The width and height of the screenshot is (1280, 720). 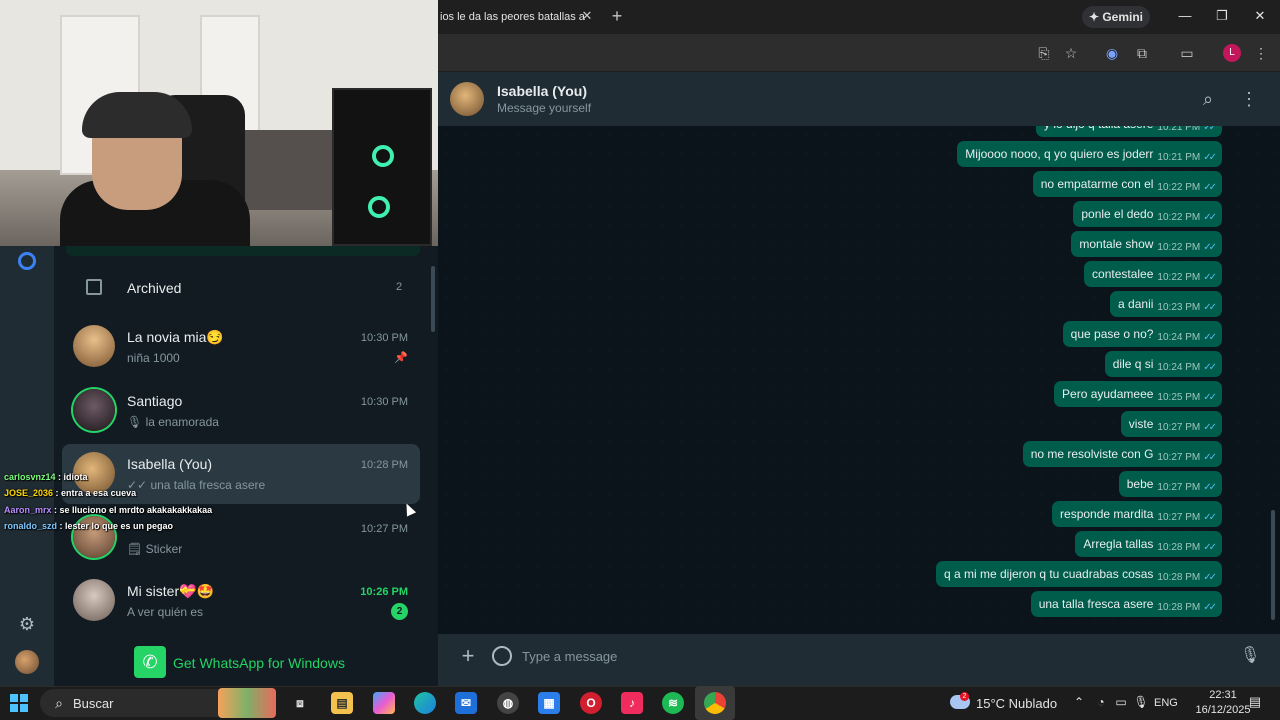 What do you see at coordinates (1185, 16) in the screenshot?
I see `minimize-icon: —` at bounding box center [1185, 16].